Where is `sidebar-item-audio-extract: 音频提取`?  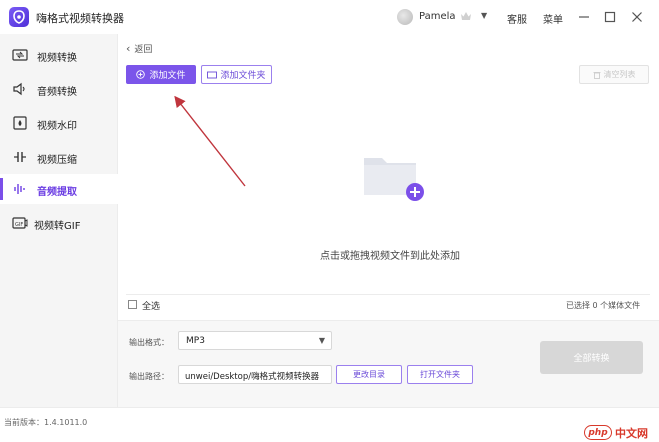
sidebar-item-audio-extract: 音频提取 is located at coordinates (59, 189).